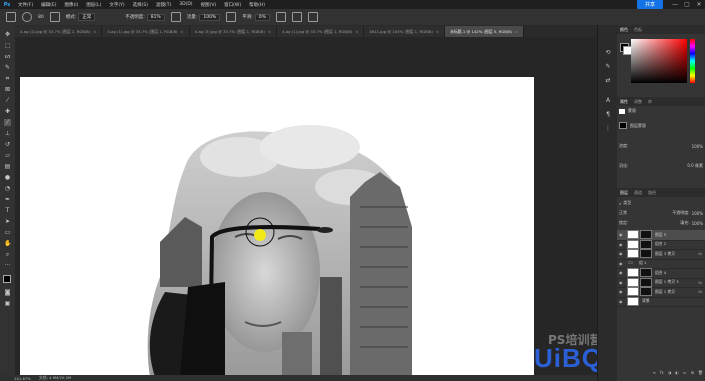 This screenshot has height=381, width=705. Describe the element at coordinates (608, 115) in the screenshot. I see `paragraph-icon: ¶` at that location.